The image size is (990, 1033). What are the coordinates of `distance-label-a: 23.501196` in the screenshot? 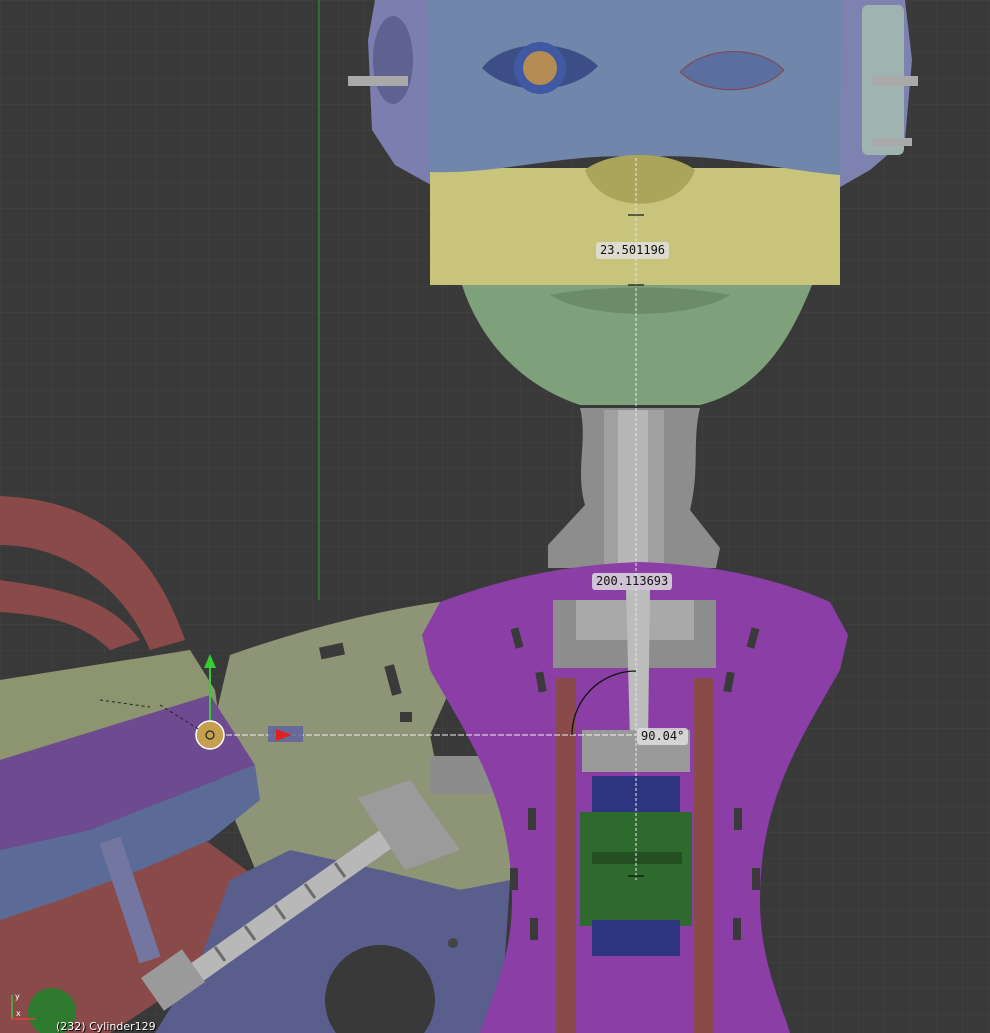 It's located at (633, 250).